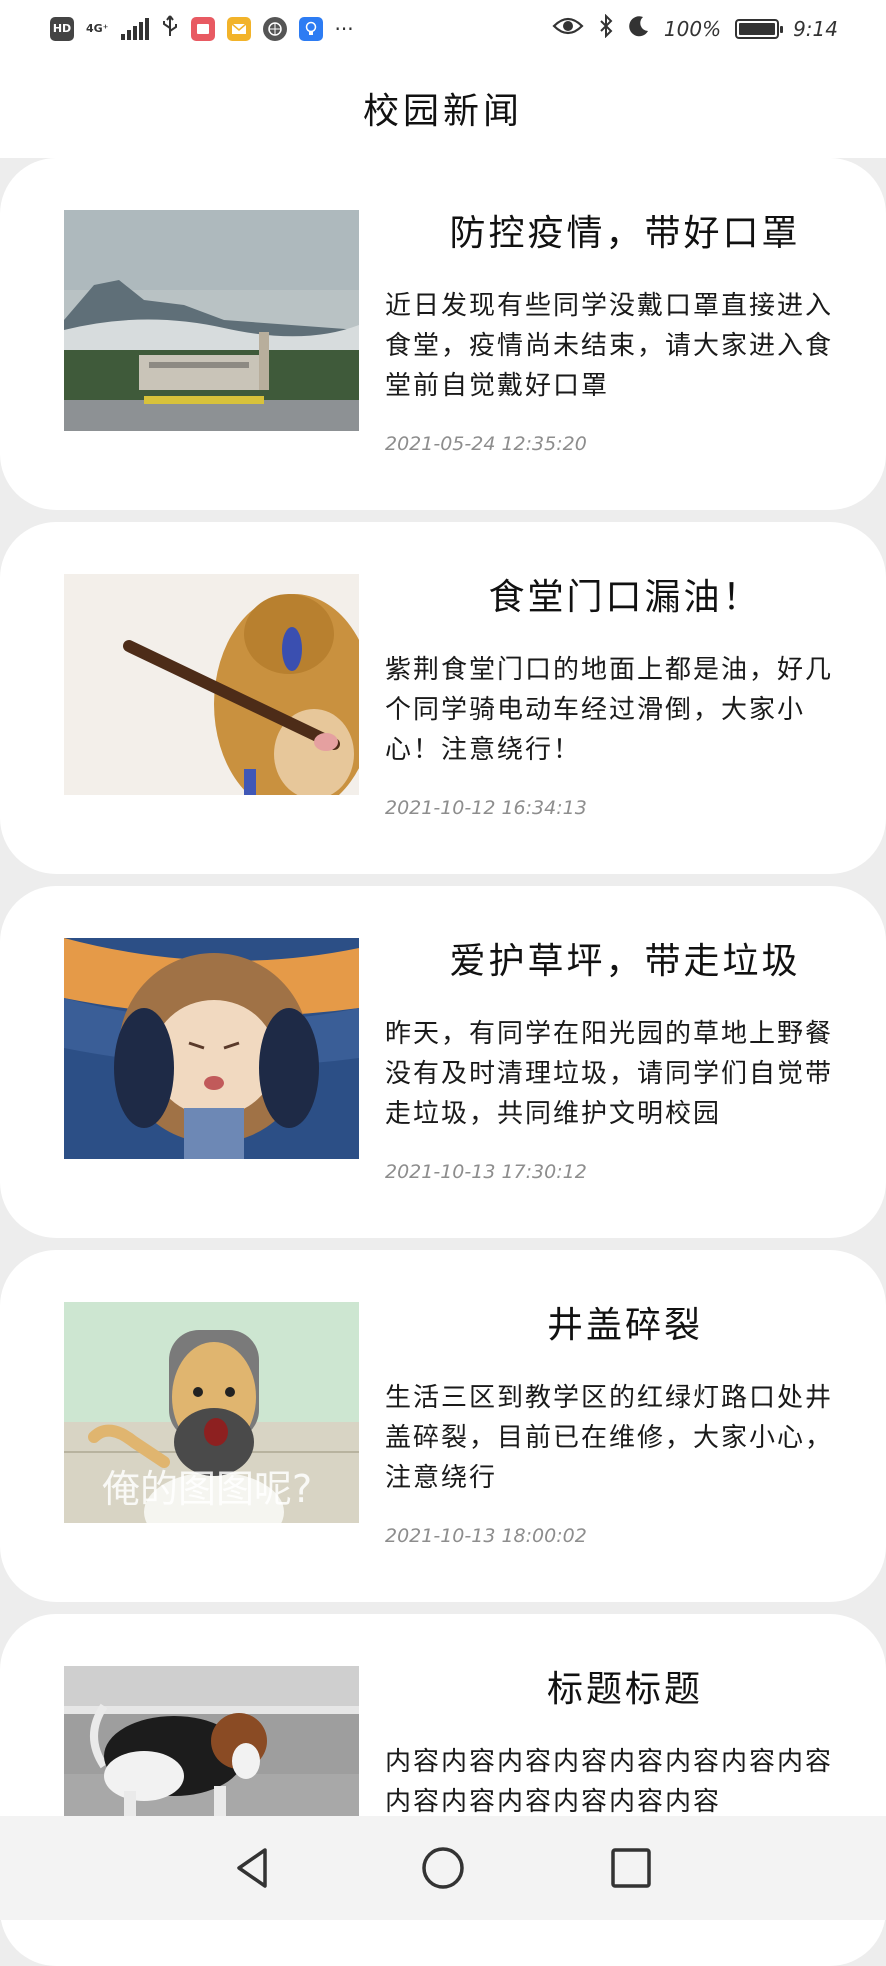 Image resolution: width=886 pixels, height=1966 pixels. Describe the element at coordinates (609, 346) in the screenshot. I see `news-body: 近日发现有些同学没戴口罩直接进入食堂，疫情尚未结束，请大家进入食堂前自觉戴好口罩` at that location.